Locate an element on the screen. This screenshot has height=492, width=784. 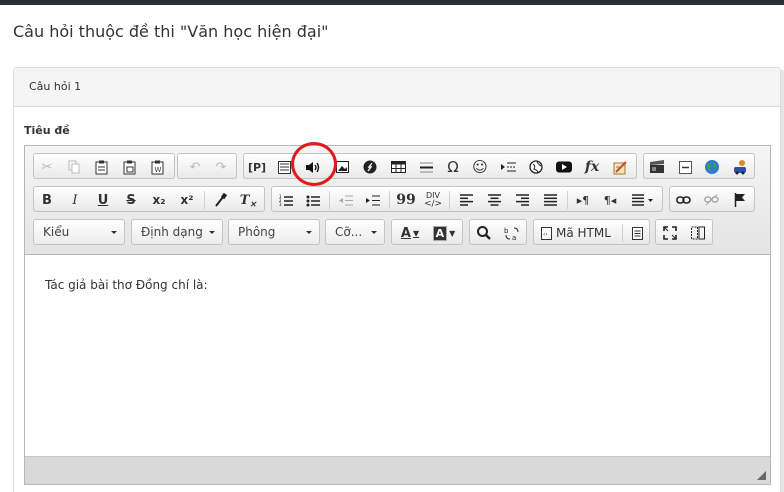
source-html-button: ‹› Mã HTML is located at coordinates (578, 233).